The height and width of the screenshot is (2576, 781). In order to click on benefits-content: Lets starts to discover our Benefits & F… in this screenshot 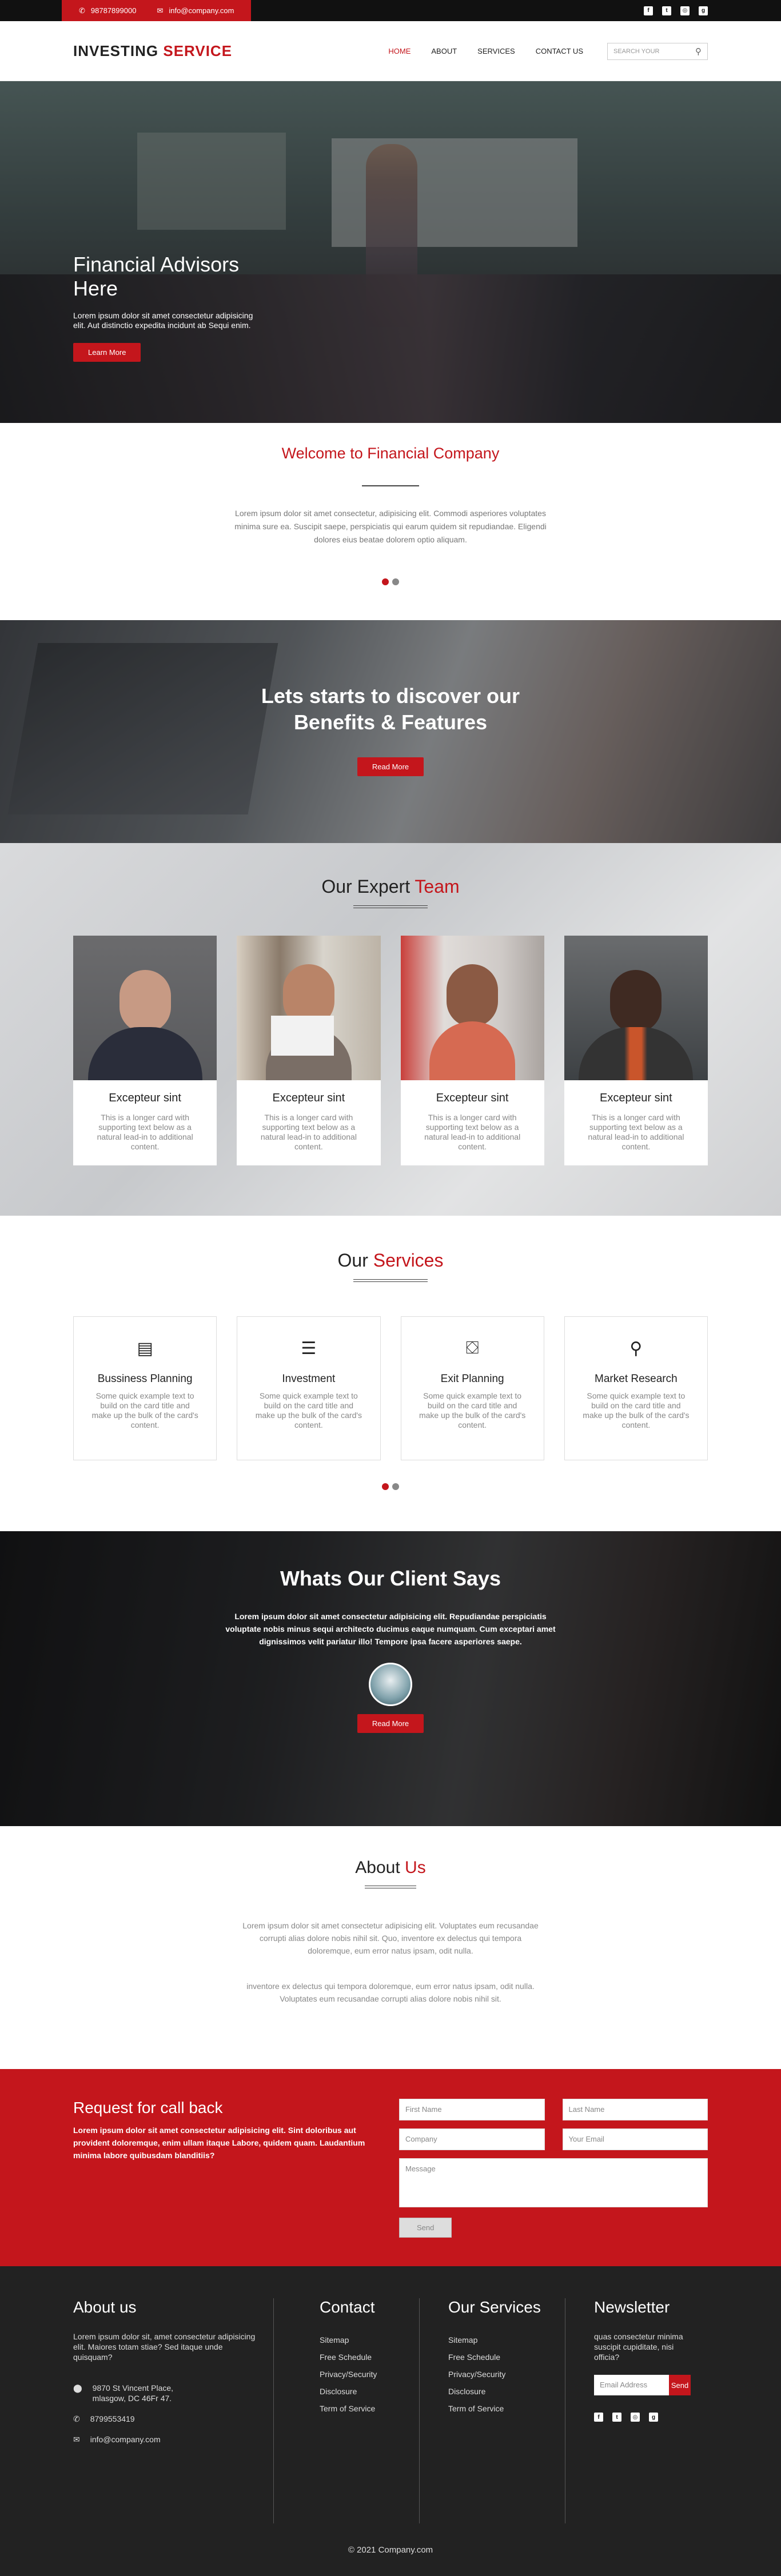, I will do `click(390, 730)`.